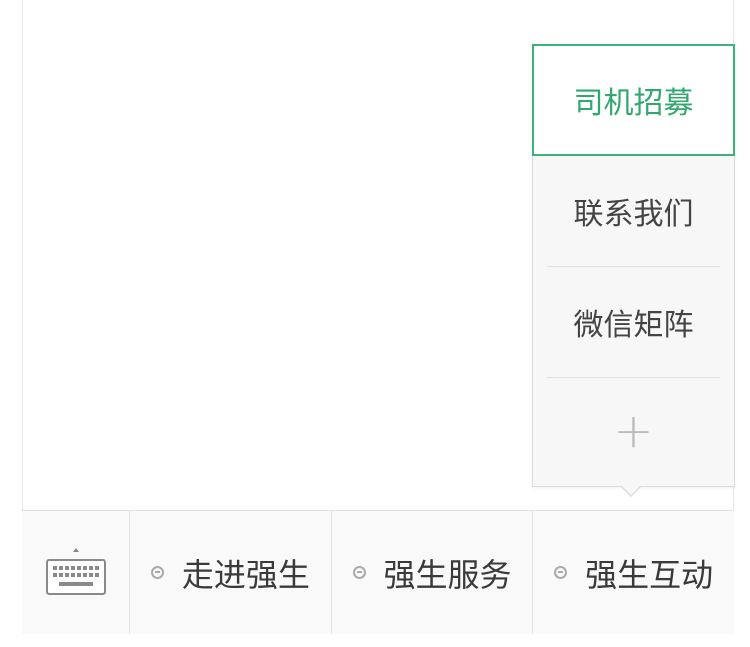  I want to click on submenu-item-label: 微信矩阵, so click(633, 325).